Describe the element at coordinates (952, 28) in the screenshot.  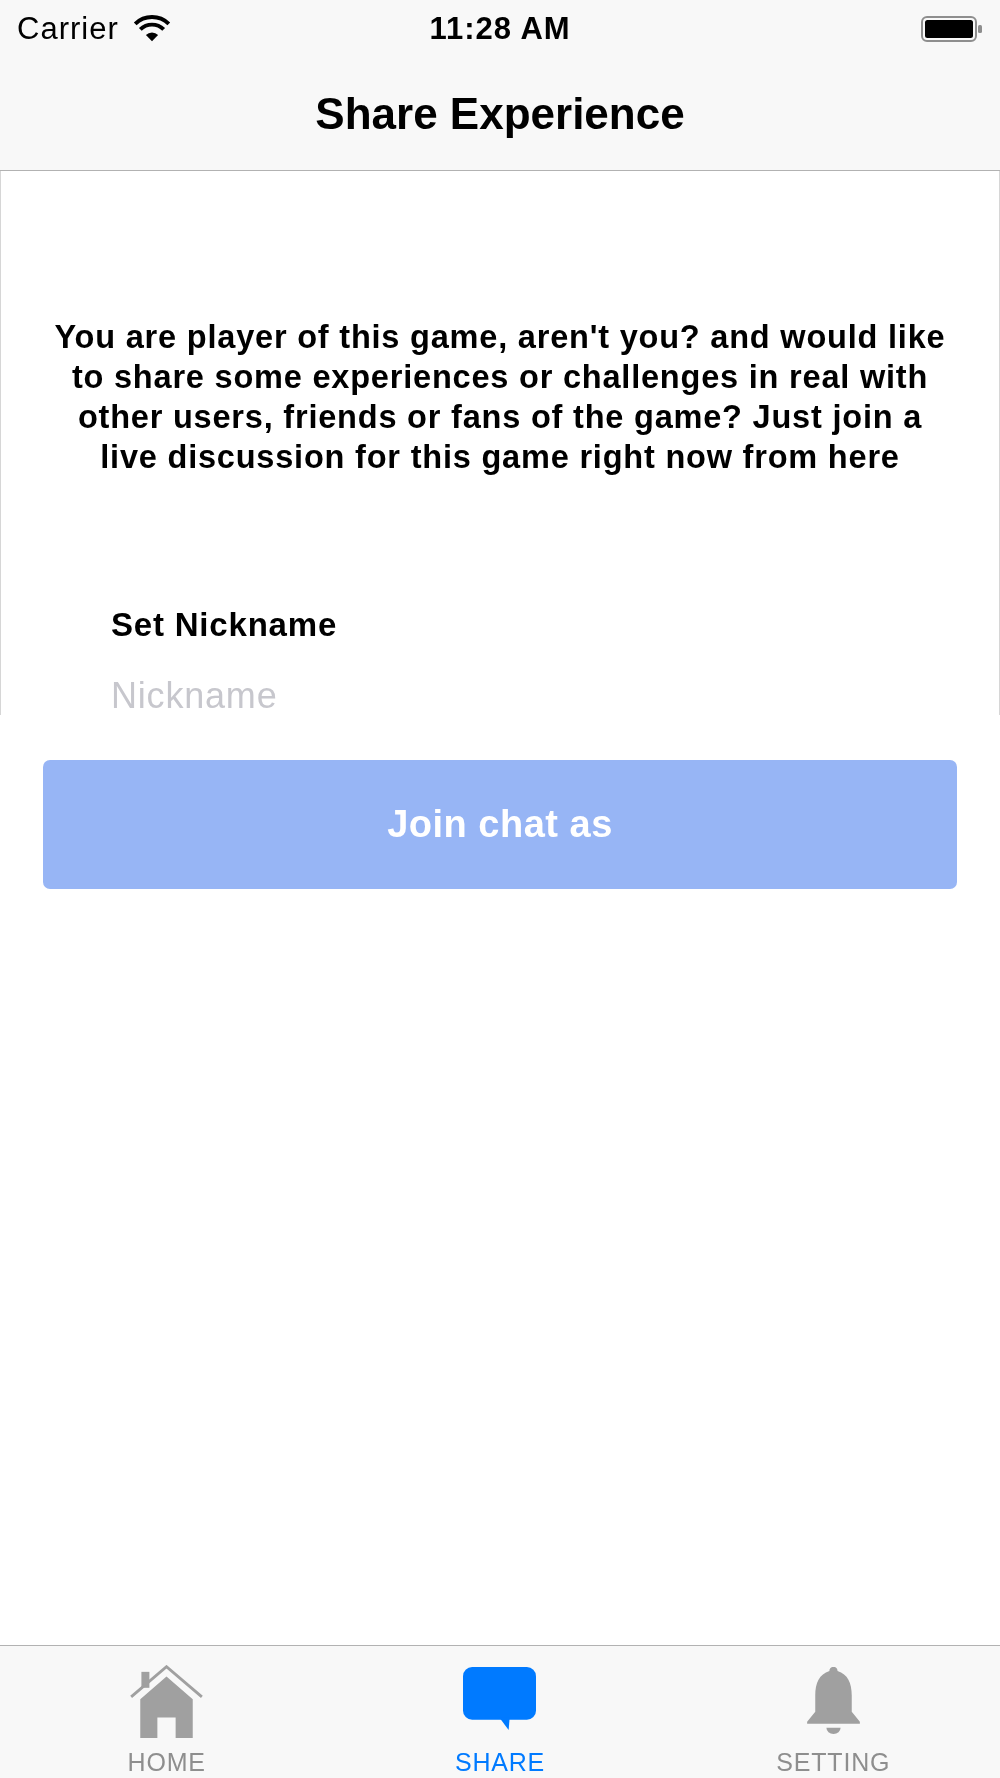
I see `battery-icon` at that location.